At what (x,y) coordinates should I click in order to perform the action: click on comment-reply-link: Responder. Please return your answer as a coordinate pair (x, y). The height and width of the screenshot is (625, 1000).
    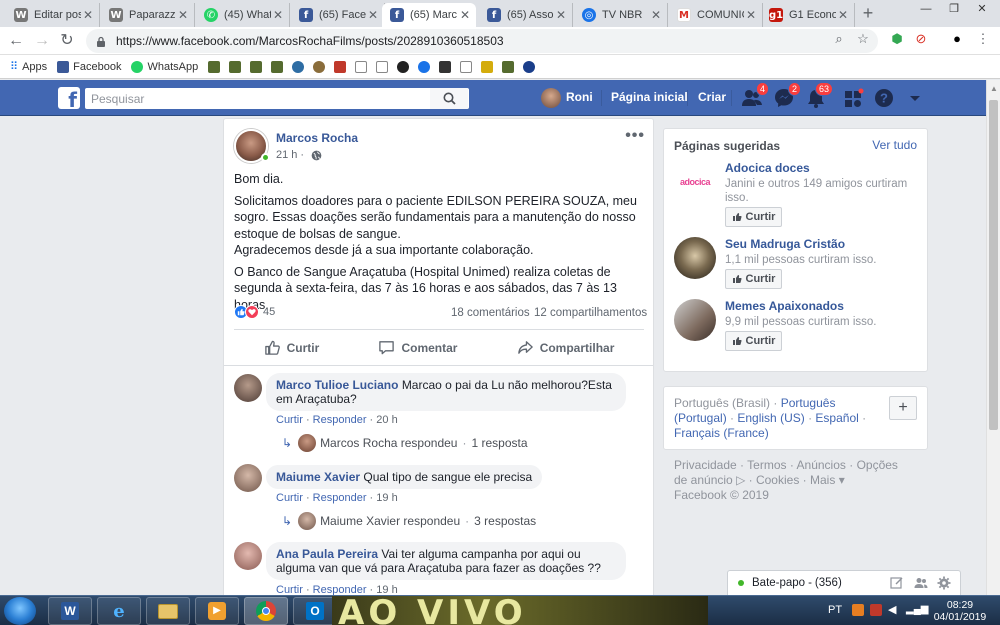
    Looking at the image, I should click on (340, 420).